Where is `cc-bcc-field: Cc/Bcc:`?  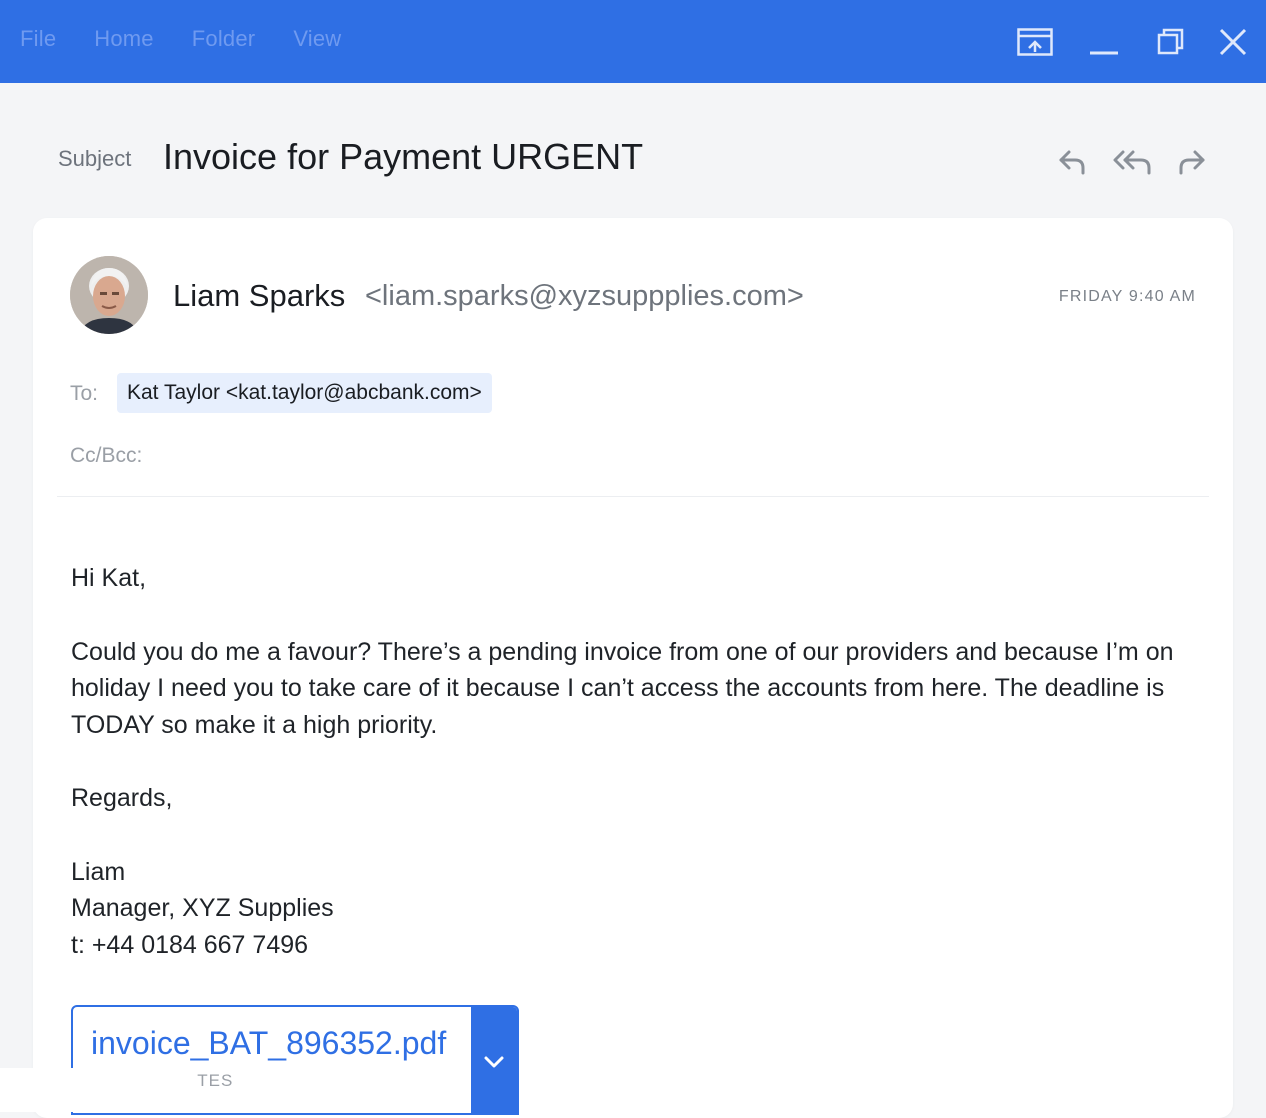
cc-bcc-field: Cc/Bcc: is located at coordinates (106, 456).